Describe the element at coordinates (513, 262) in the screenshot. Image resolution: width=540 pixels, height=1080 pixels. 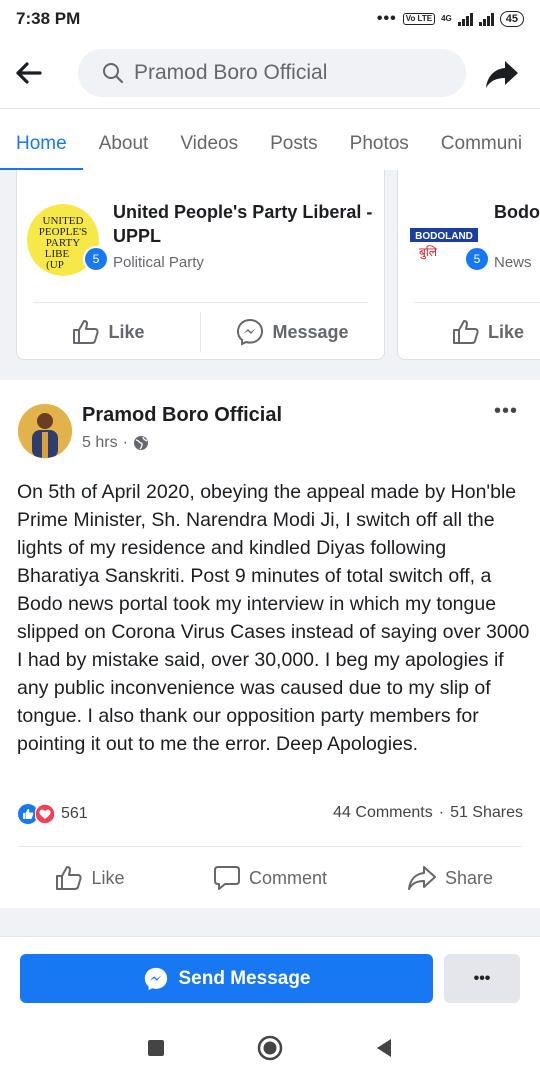
I see `related-page-category: News` at that location.